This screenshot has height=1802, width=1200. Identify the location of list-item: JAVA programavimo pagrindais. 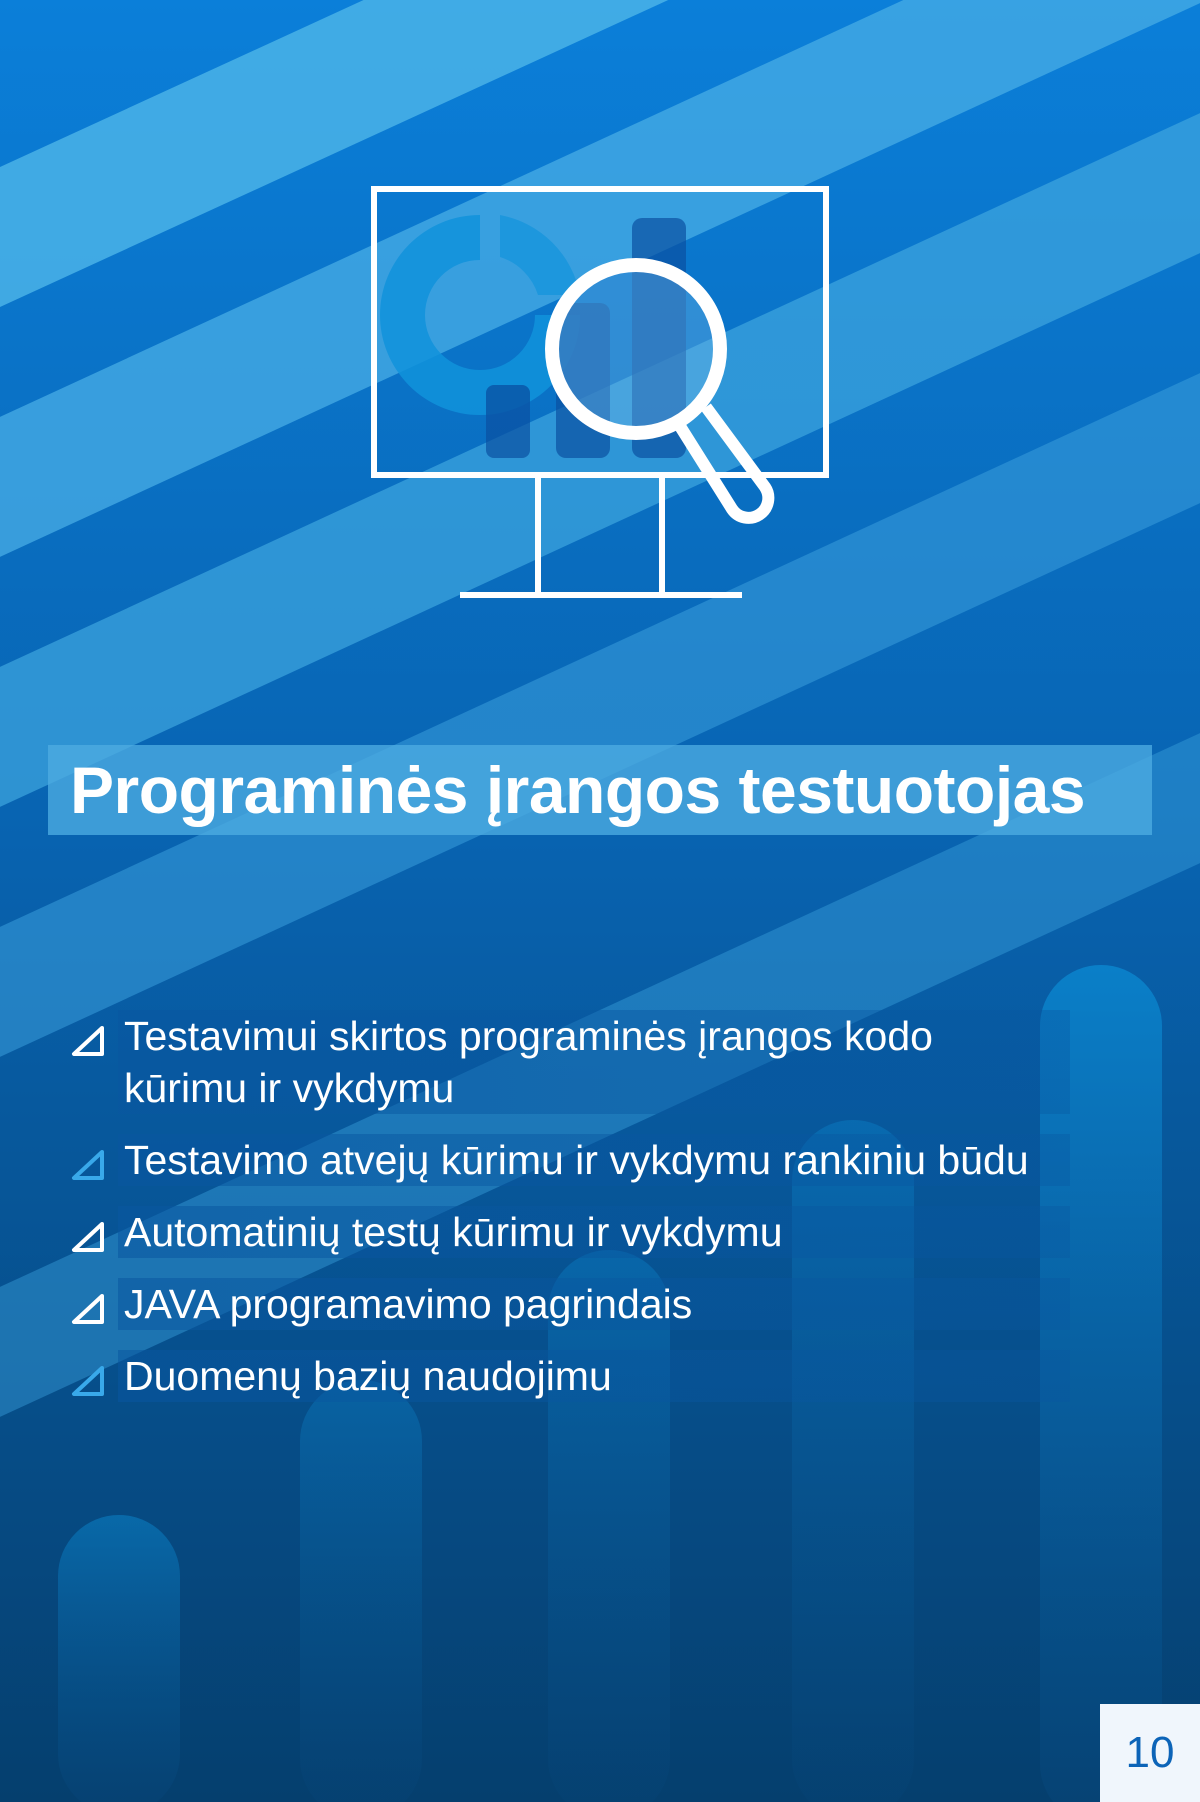
(570, 1304).